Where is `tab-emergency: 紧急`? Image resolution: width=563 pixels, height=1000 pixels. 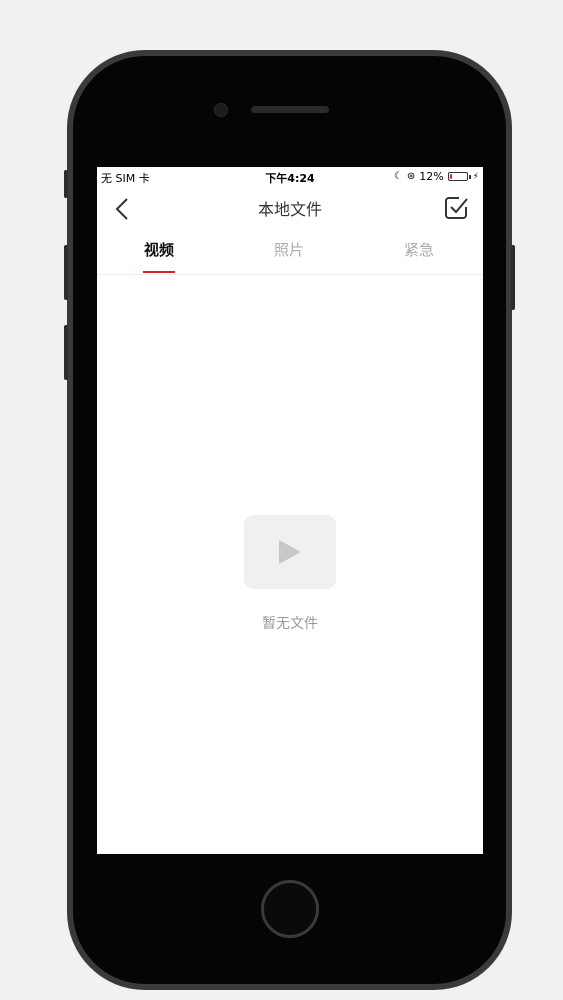
tab-emergency: 紧急 is located at coordinates (419, 256).